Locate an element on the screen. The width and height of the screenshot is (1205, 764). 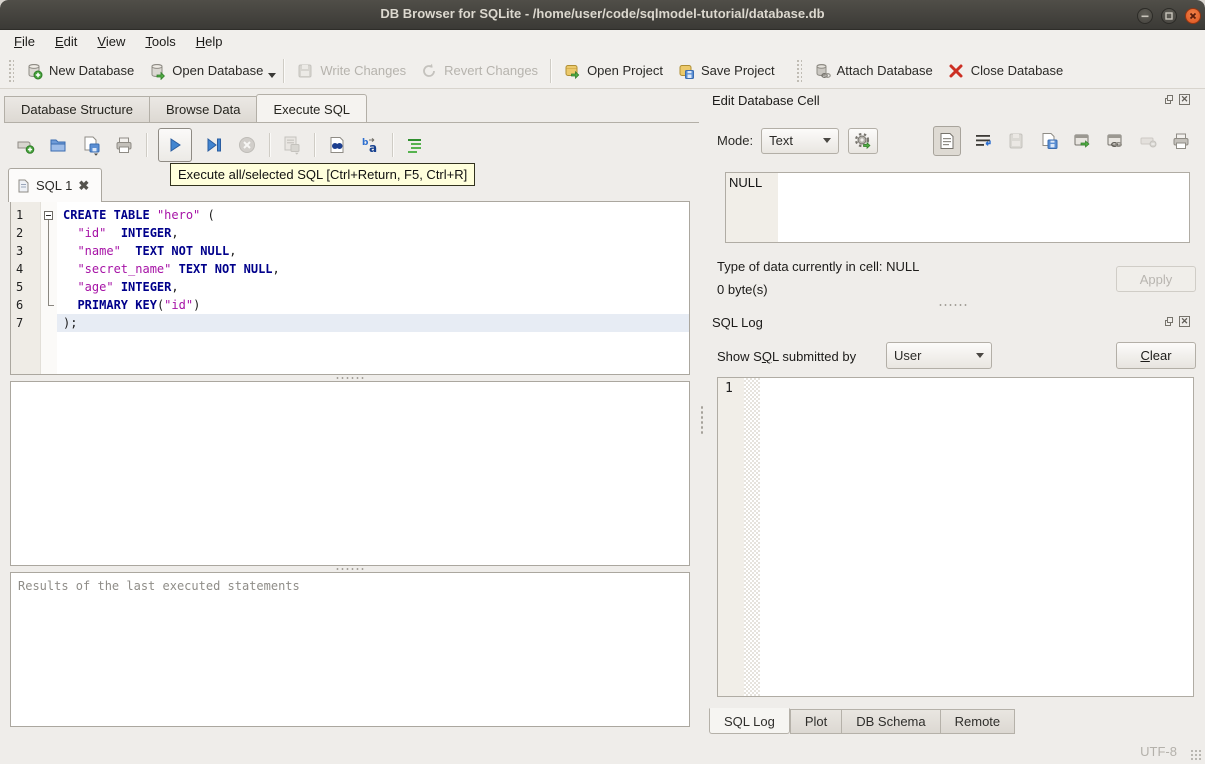
log-filter-combobox: User is located at coordinates (939, 355).